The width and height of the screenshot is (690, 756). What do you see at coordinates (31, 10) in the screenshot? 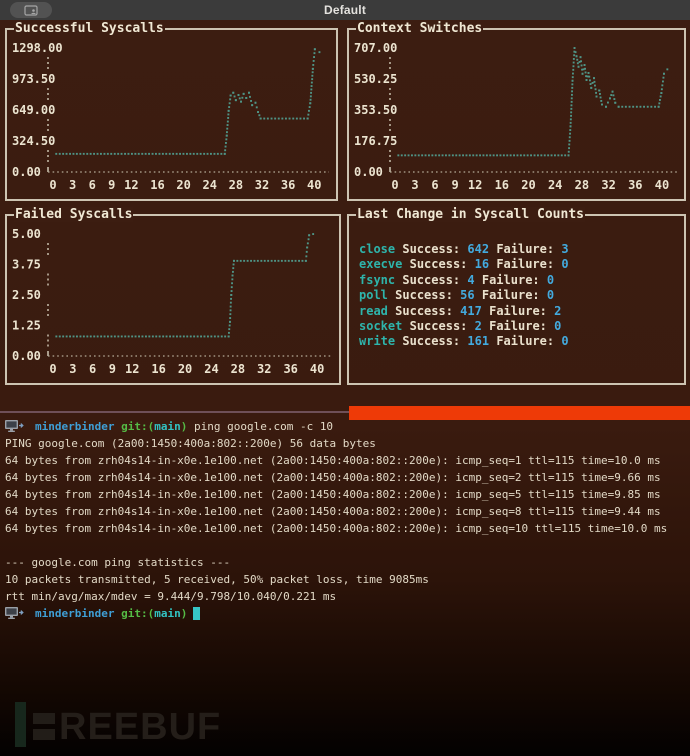
I see `screen-share-button` at bounding box center [31, 10].